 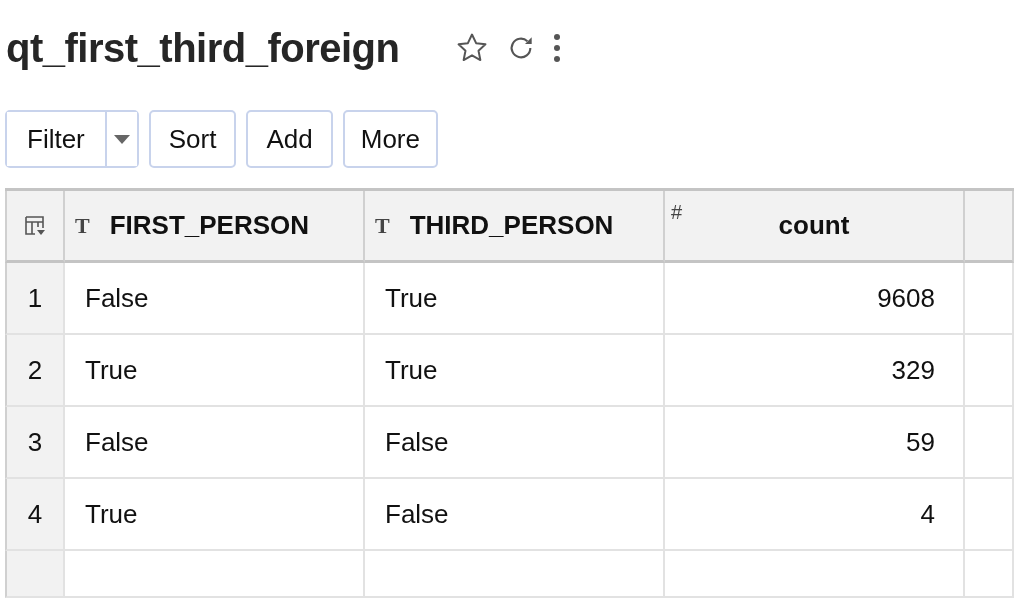 I want to click on column-header: T FIRST_PERSON, so click(x=215, y=227).